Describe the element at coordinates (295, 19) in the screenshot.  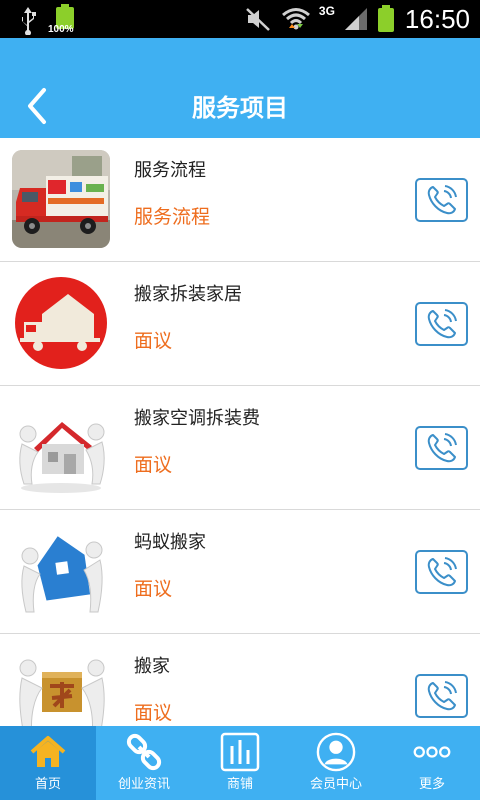
I see `wifi-icon` at that location.